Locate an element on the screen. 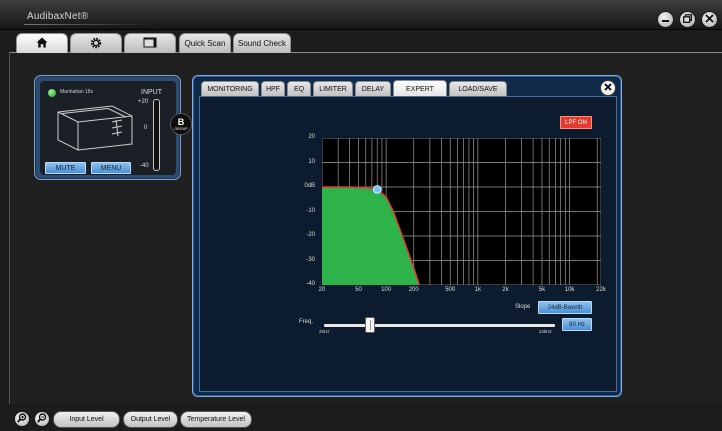 The height and width of the screenshot is (431, 722). panel-close-button is located at coordinates (608, 88).